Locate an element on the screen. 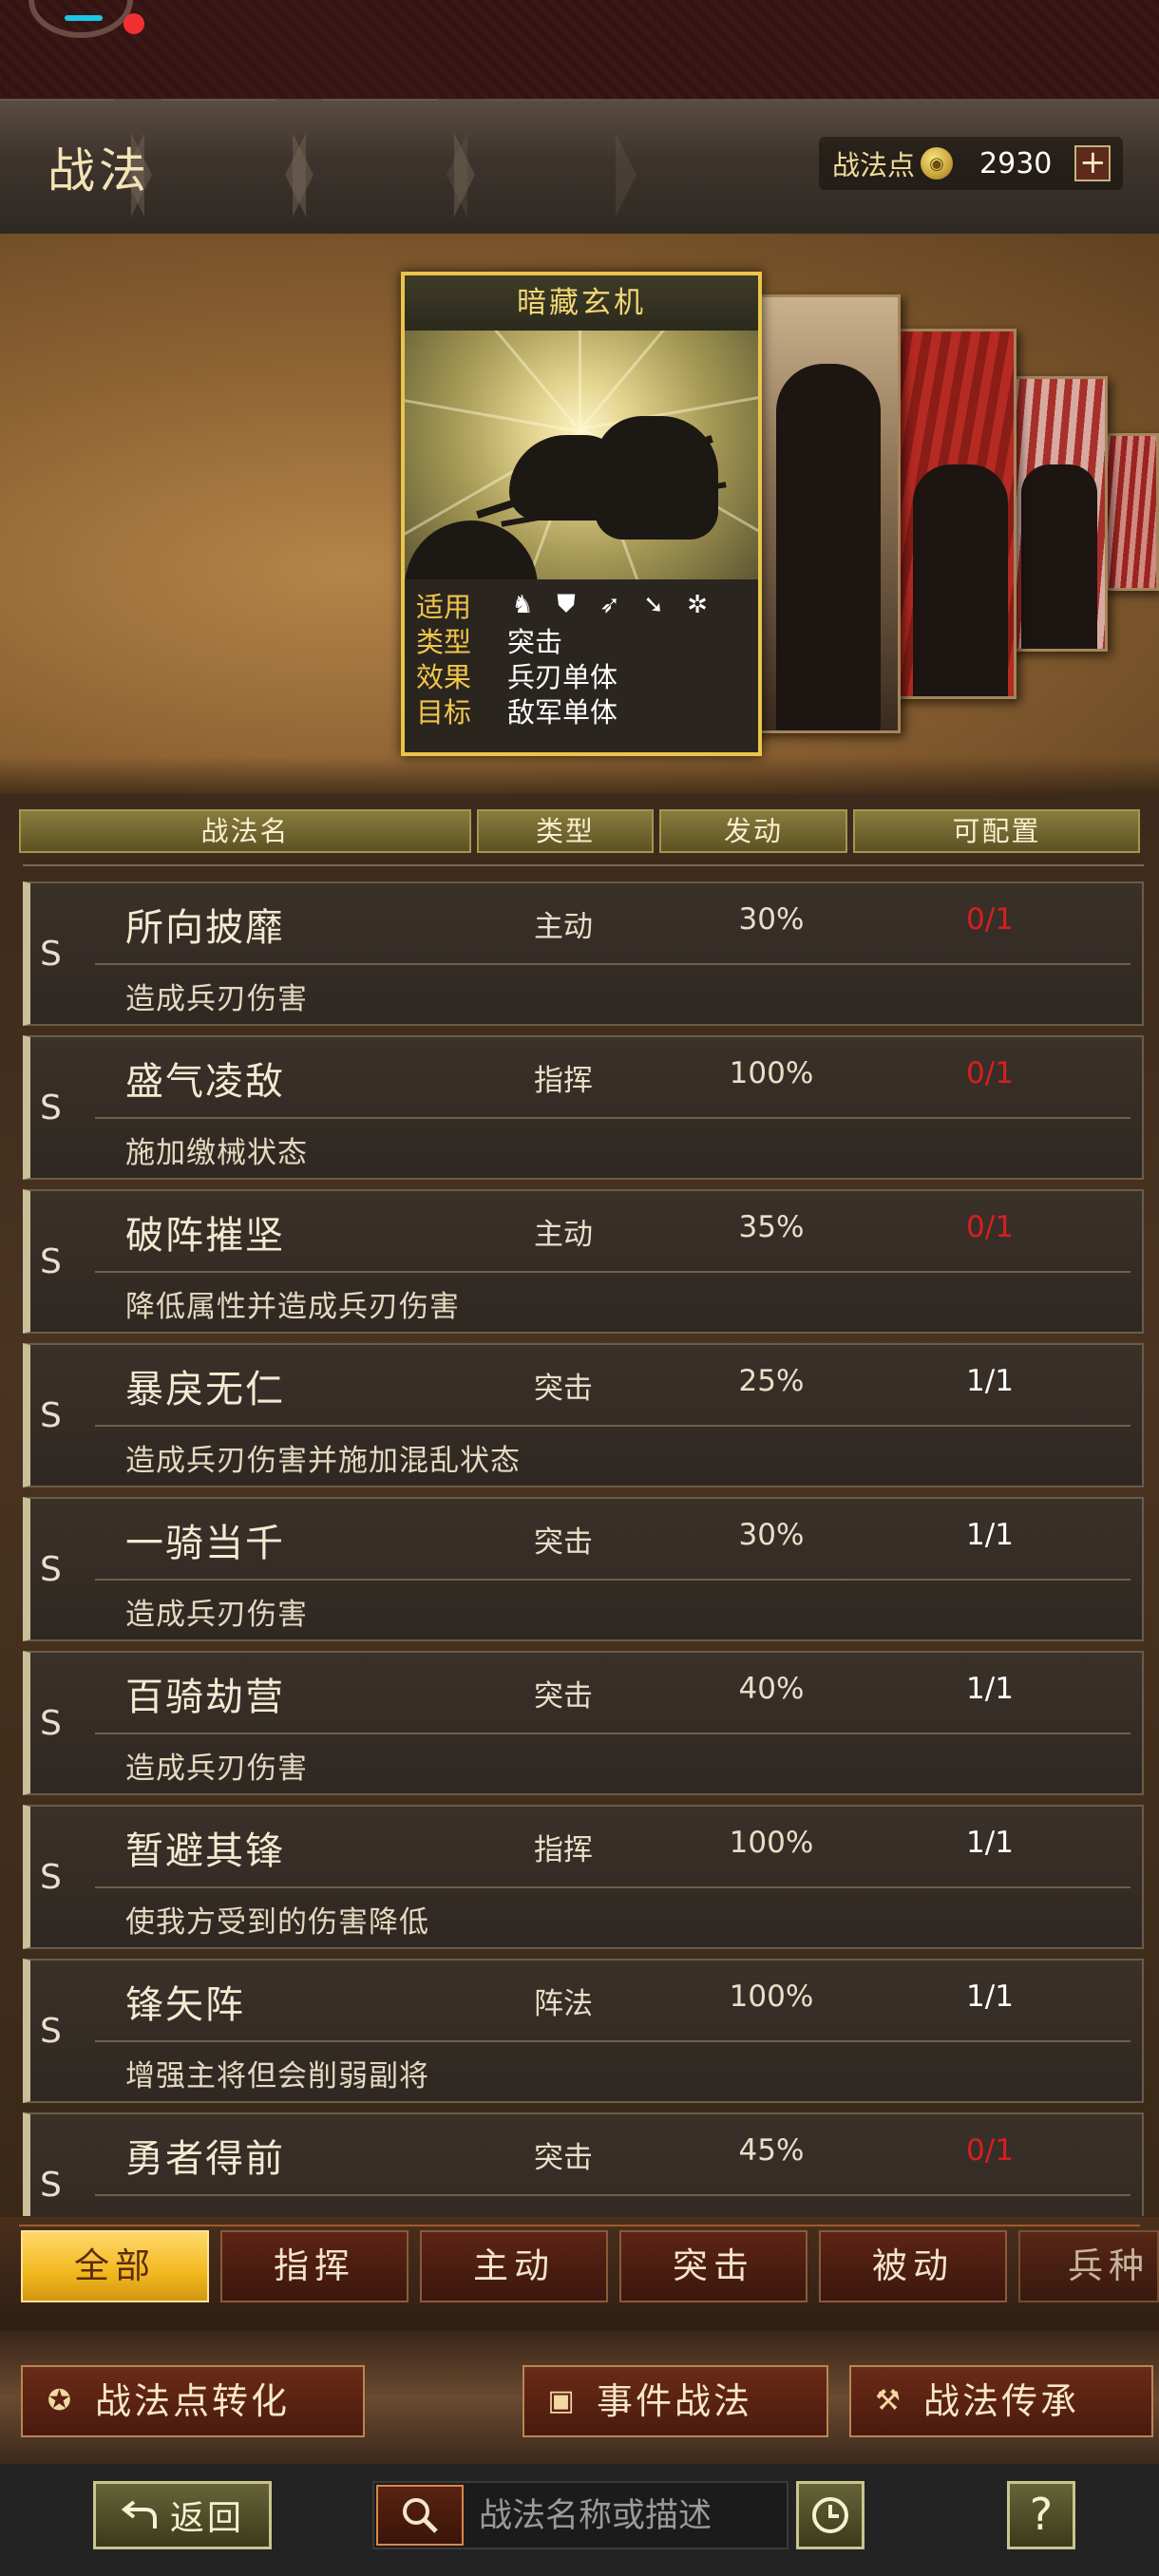 This screenshot has height=2576, width=1159. inherit-tactics-button: ⚒ 战法传承 is located at coordinates (1001, 2401).